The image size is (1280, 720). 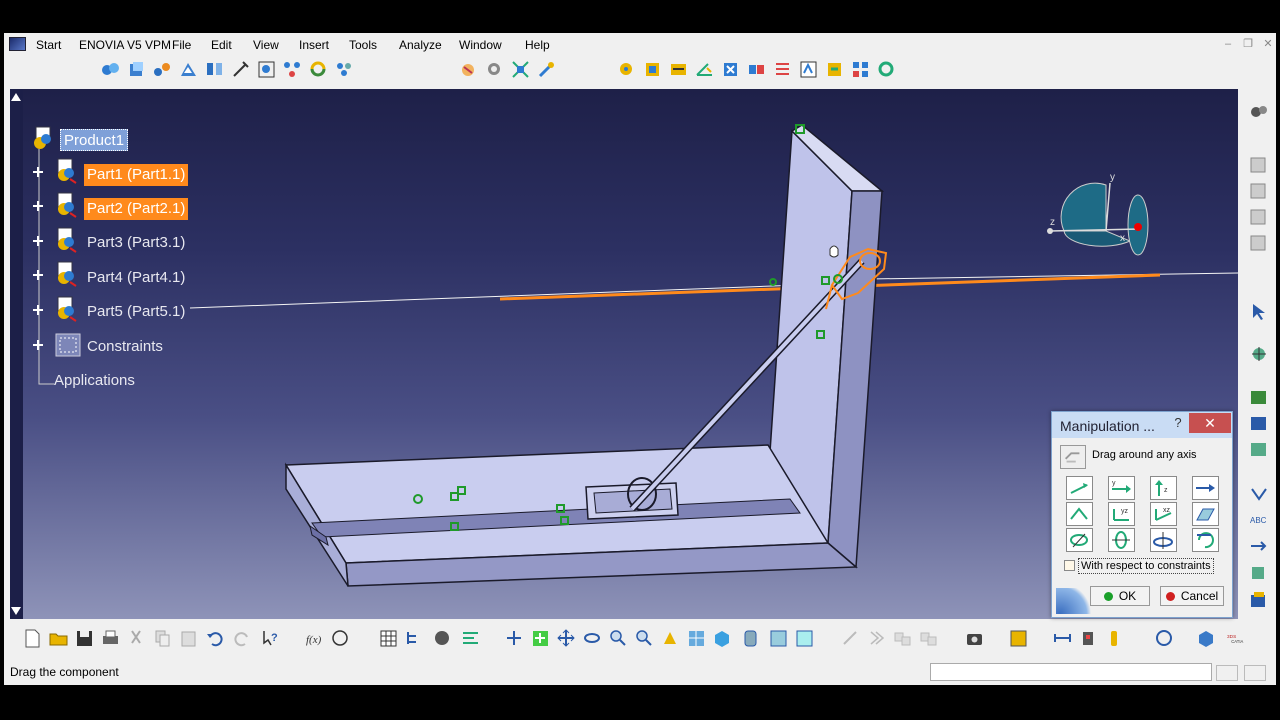 What do you see at coordinates (1073, 457) in the screenshot?
I see `drag-any-axis-icon` at bounding box center [1073, 457].